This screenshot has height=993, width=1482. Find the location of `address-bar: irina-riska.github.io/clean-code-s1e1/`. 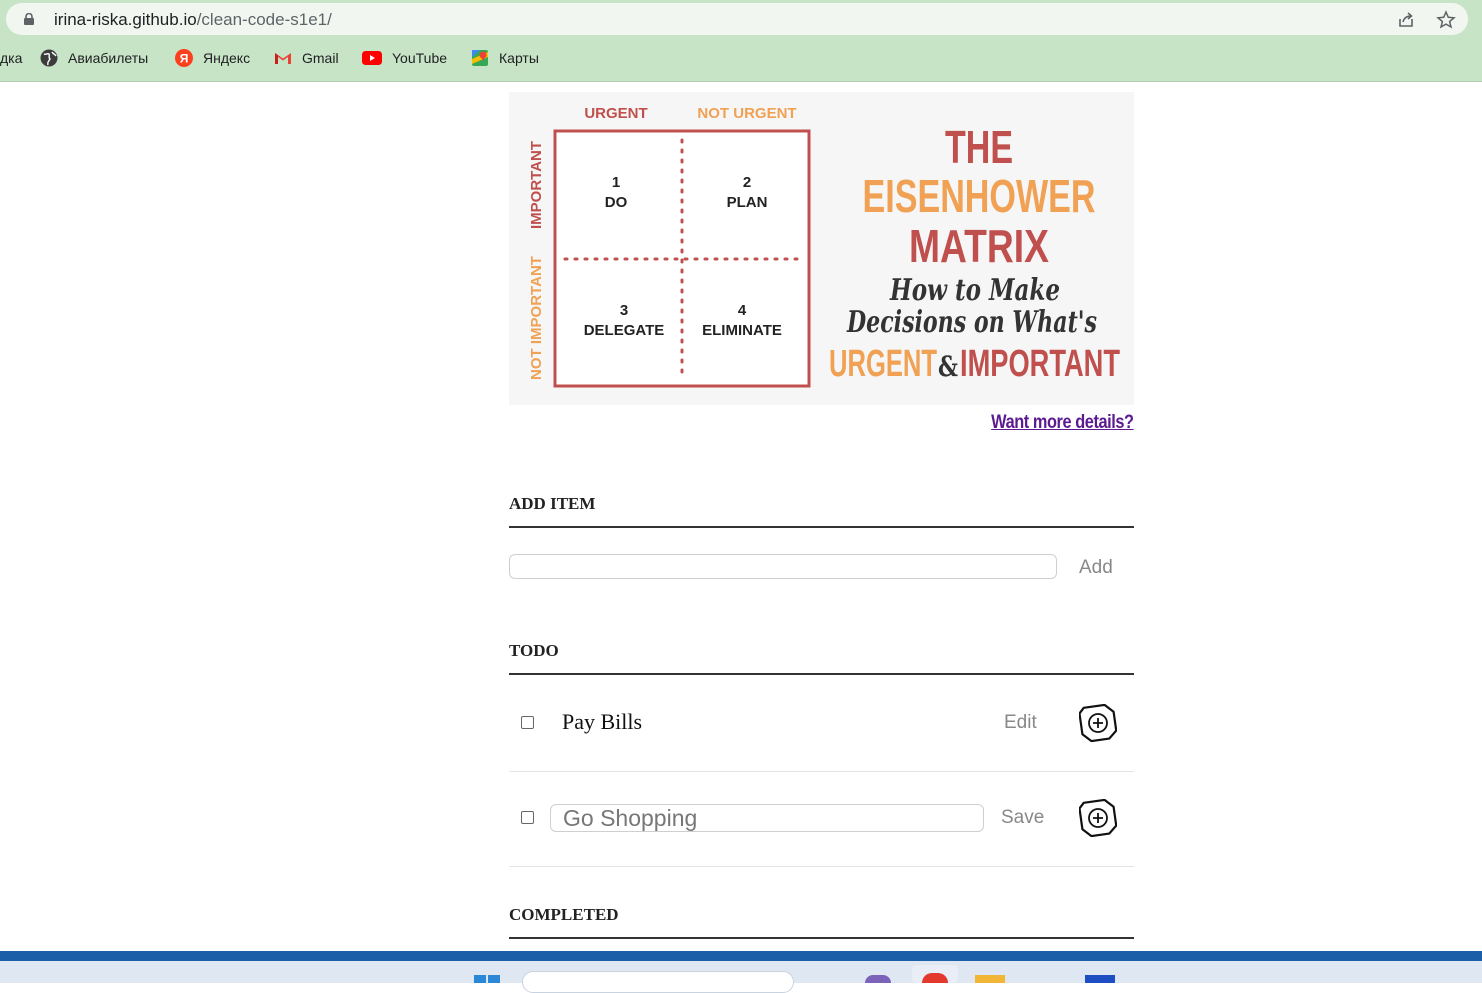

address-bar: irina-riska.github.io/clean-code-s1e1/ is located at coordinates (737, 19).